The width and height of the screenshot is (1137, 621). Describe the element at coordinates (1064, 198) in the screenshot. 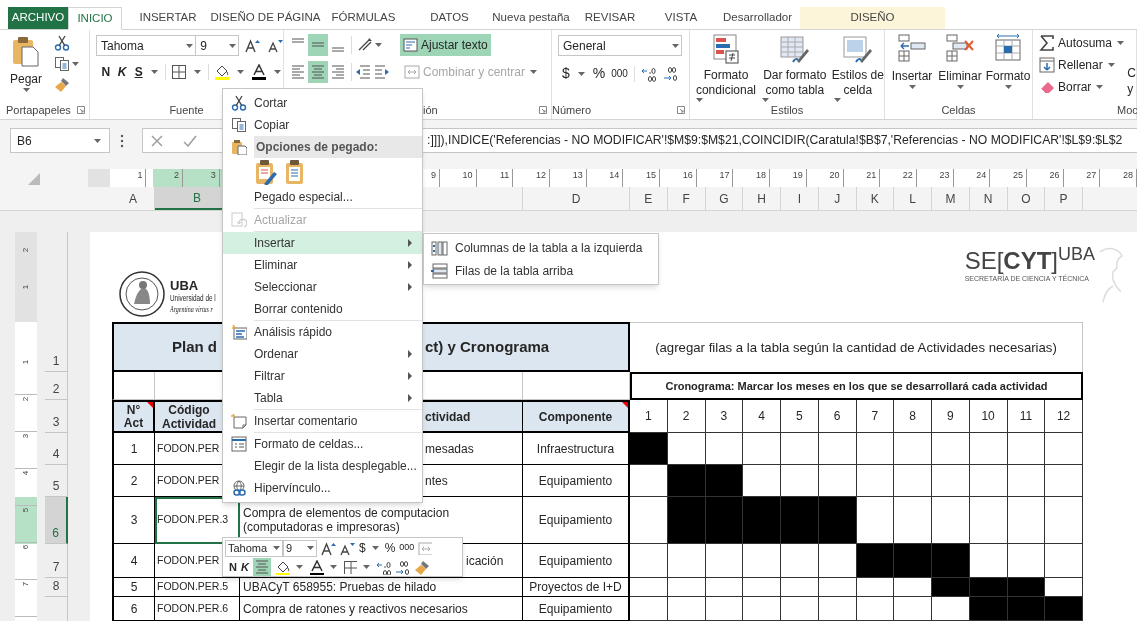

I see `column-header: P` at that location.